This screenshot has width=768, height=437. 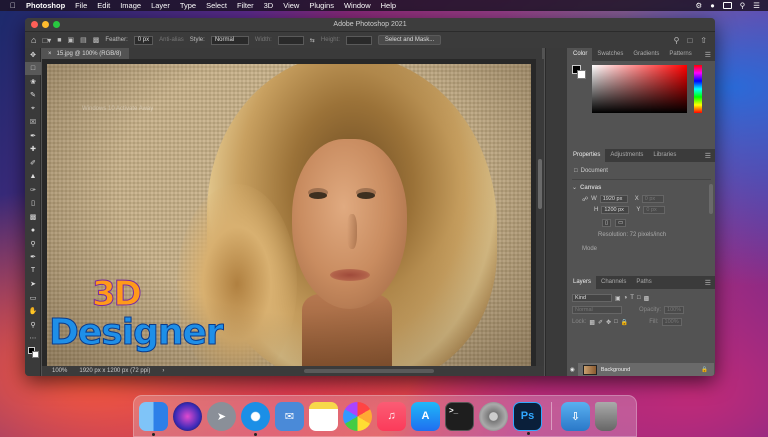 What do you see at coordinates (582, 282) in the screenshot?
I see `tab-layers: Layers` at bounding box center [582, 282].